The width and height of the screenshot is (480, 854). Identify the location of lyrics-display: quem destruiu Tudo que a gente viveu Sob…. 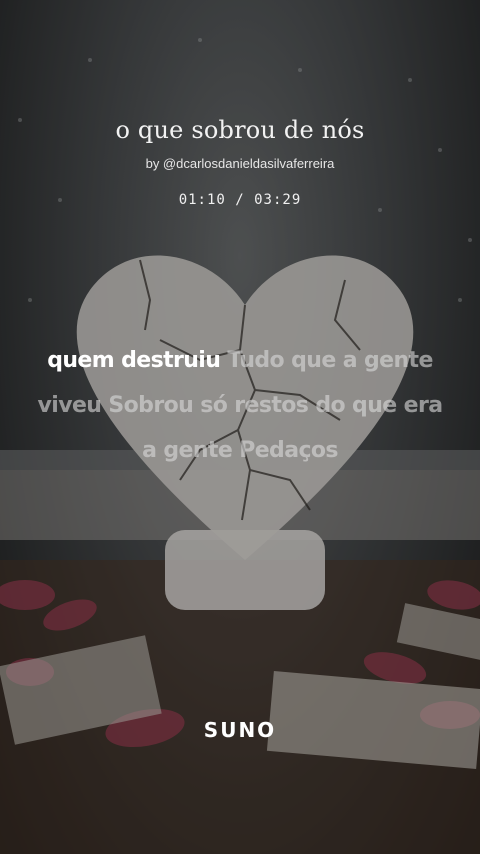
(240, 405).